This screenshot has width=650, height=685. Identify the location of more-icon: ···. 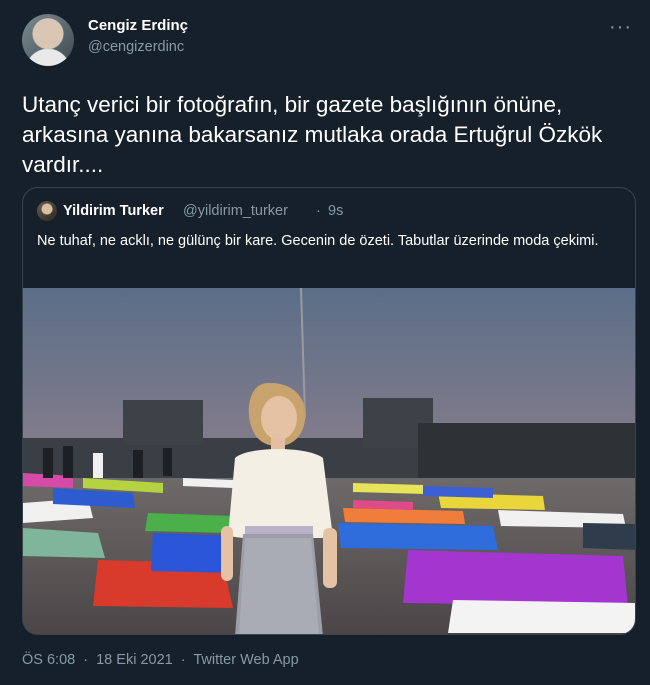
(620, 27).